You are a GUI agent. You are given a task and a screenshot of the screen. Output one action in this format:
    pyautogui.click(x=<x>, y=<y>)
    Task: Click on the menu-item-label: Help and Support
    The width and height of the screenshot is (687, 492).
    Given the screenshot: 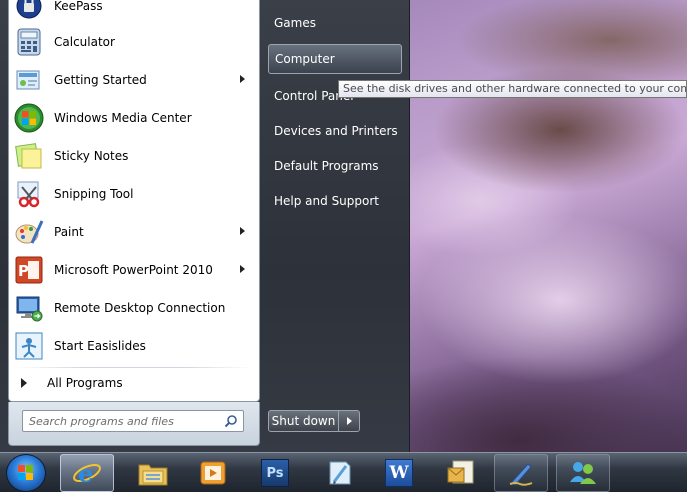 What is the action you would take?
    pyautogui.click(x=326, y=201)
    